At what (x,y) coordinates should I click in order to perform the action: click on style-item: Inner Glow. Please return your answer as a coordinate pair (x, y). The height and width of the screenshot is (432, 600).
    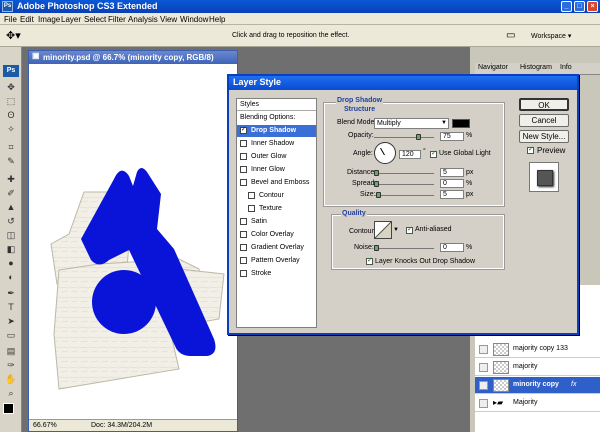
    Looking at the image, I should click on (276, 170).